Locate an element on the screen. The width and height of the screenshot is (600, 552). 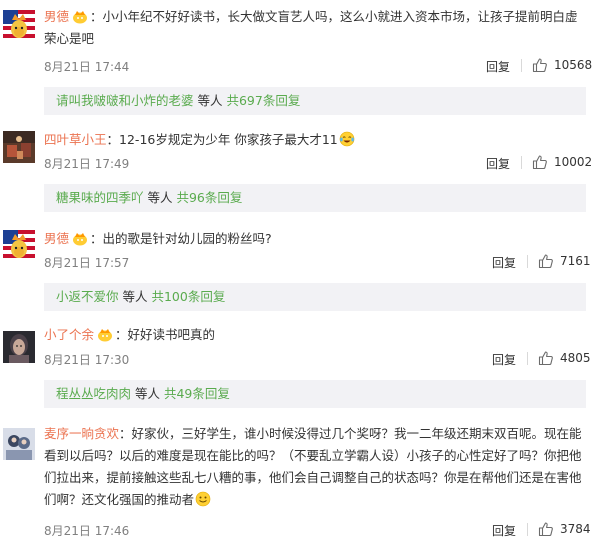
sub-replies-bar: 请叫我啵啵和小炸的老婆 等人 共697条回复 is located at coordinates (315, 101).